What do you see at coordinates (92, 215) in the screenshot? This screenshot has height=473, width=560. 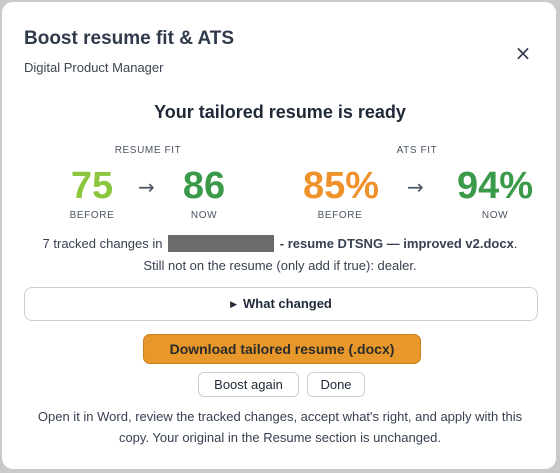 I see `resume-fit-before-label: BEFORE` at bounding box center [92, 215].